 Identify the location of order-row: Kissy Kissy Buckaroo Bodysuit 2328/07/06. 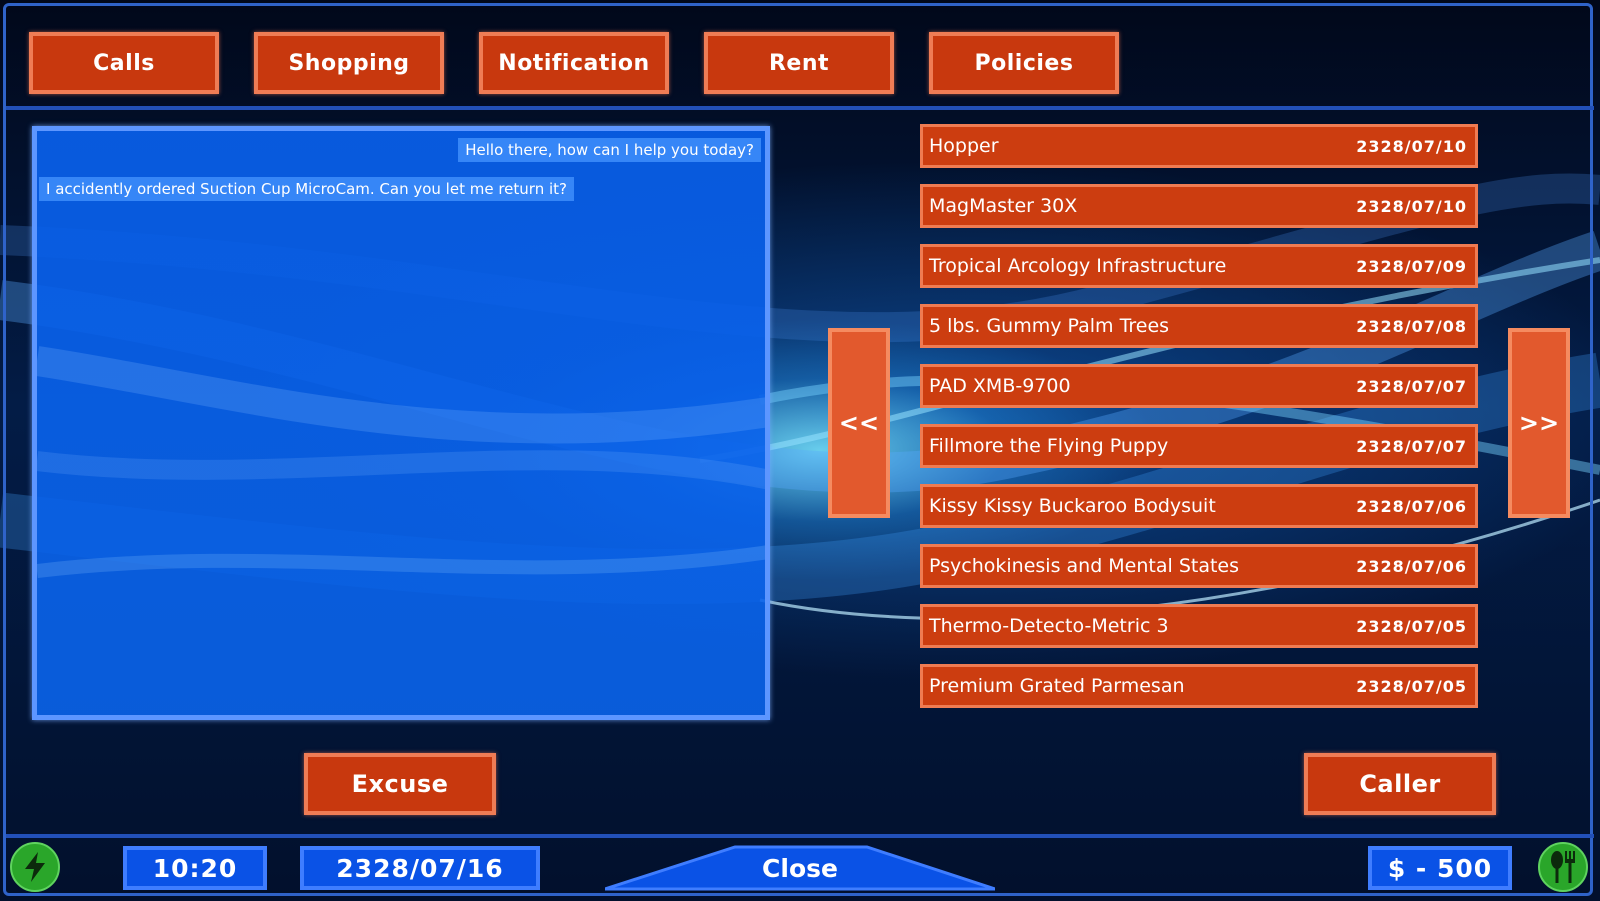
(1199, 506).